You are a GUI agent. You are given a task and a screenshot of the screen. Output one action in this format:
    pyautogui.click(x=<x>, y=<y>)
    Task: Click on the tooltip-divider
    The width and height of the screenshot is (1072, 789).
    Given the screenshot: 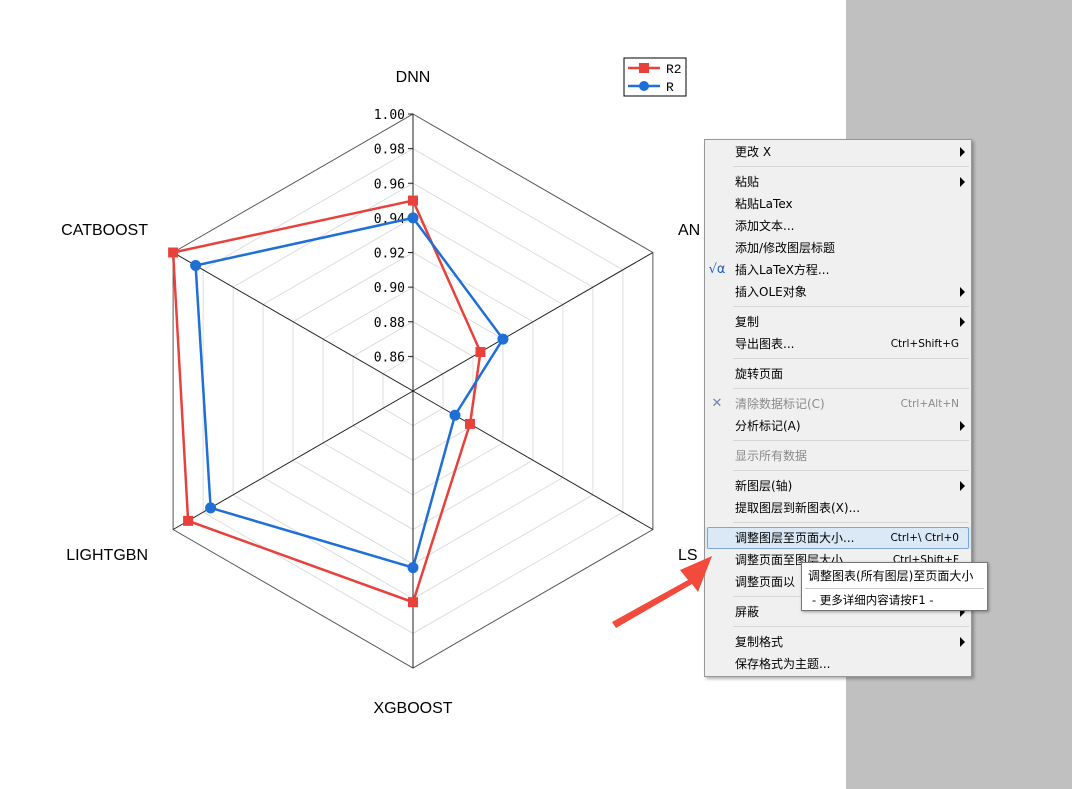 What is the action you would take?
    pyautogui.click(x=894, y=588)
    